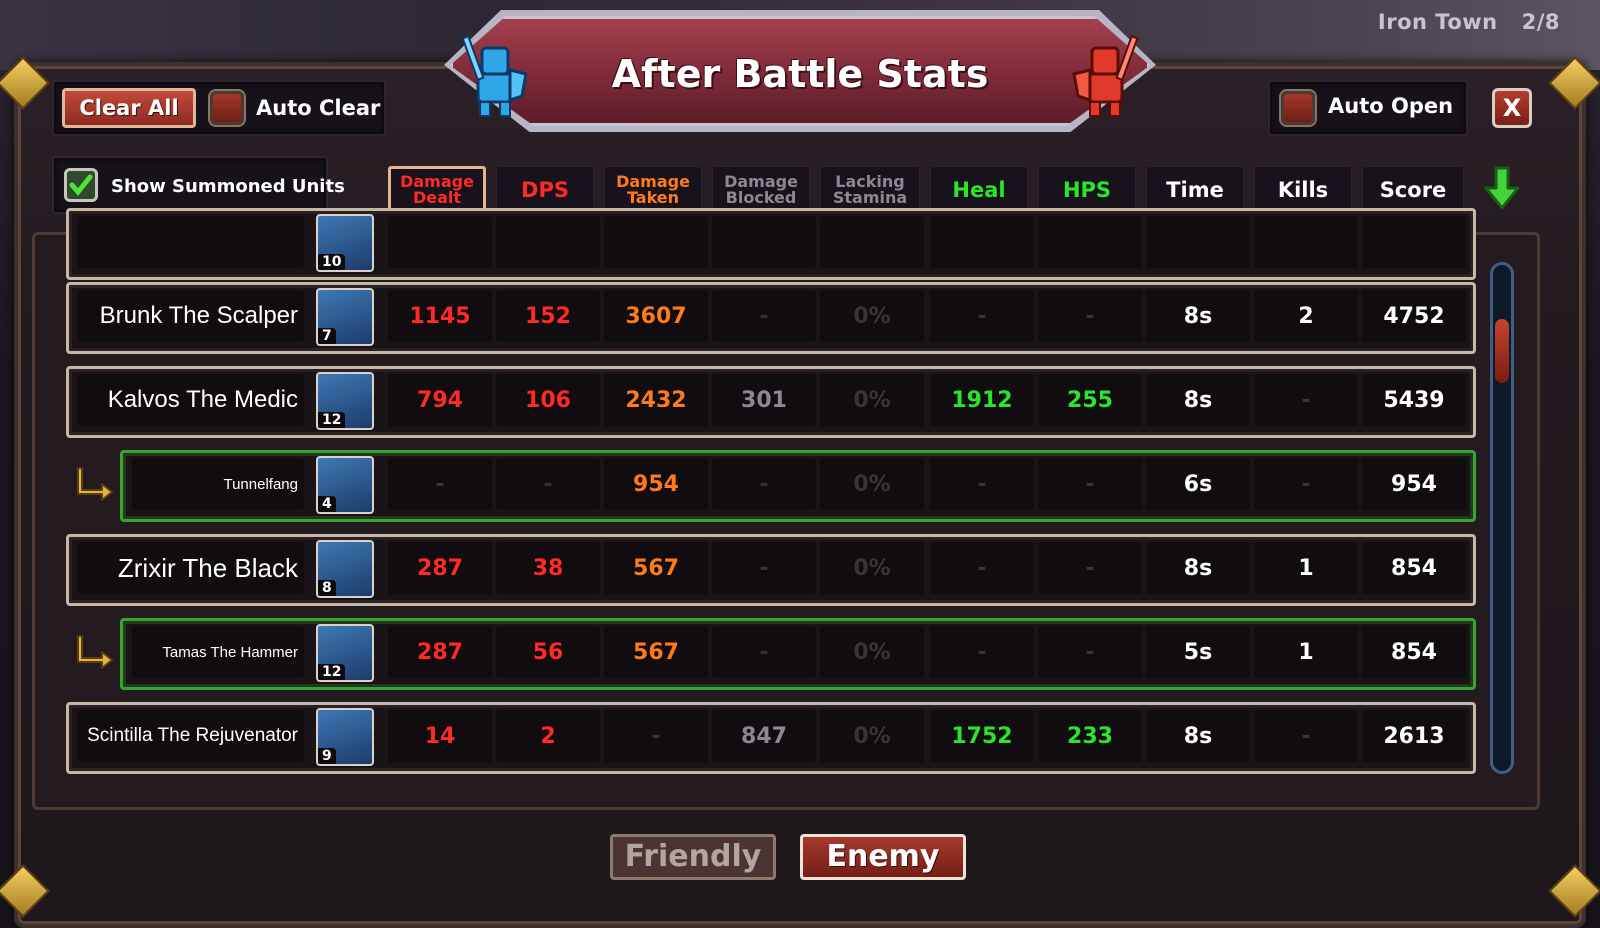  What do you see at coordinates (345, 317) in the screenshot?
I see `brunk-portrait: 7` at bounding box center [345, 317].